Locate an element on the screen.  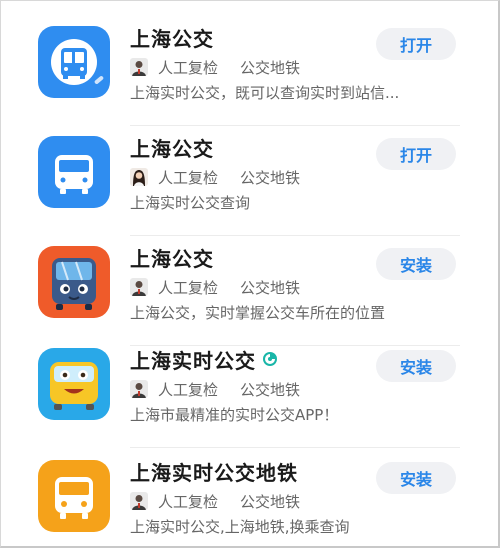
app-title: 上海实时公交 is located at coordinates (193, 359).